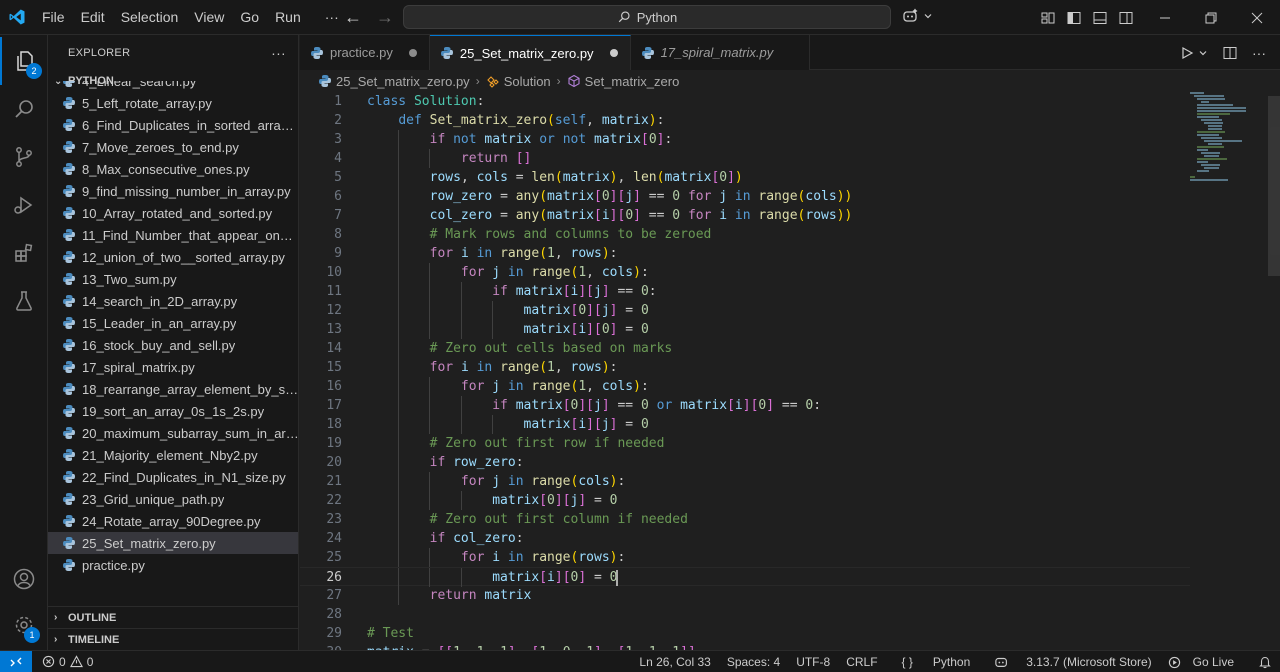 This screenshot has height=672, width=1280. I want to click on explorer-icon: 2, so click(24, 61).